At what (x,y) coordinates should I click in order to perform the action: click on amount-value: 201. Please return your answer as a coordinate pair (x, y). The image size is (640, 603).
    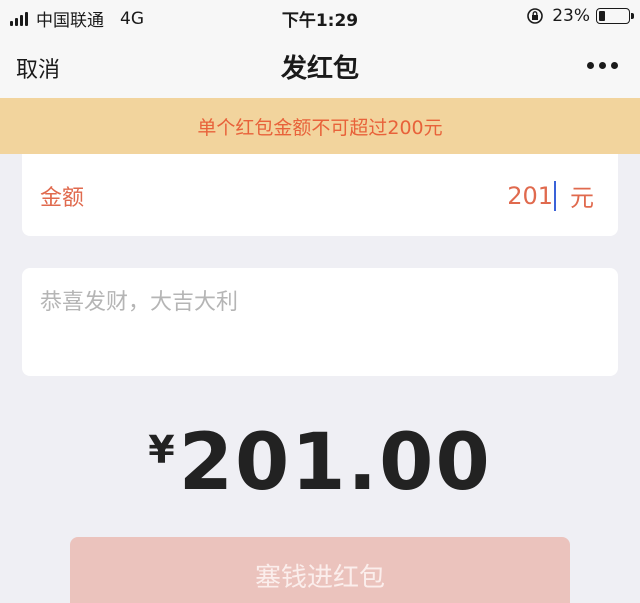
    Looking at the image, I should click on (530, 195).